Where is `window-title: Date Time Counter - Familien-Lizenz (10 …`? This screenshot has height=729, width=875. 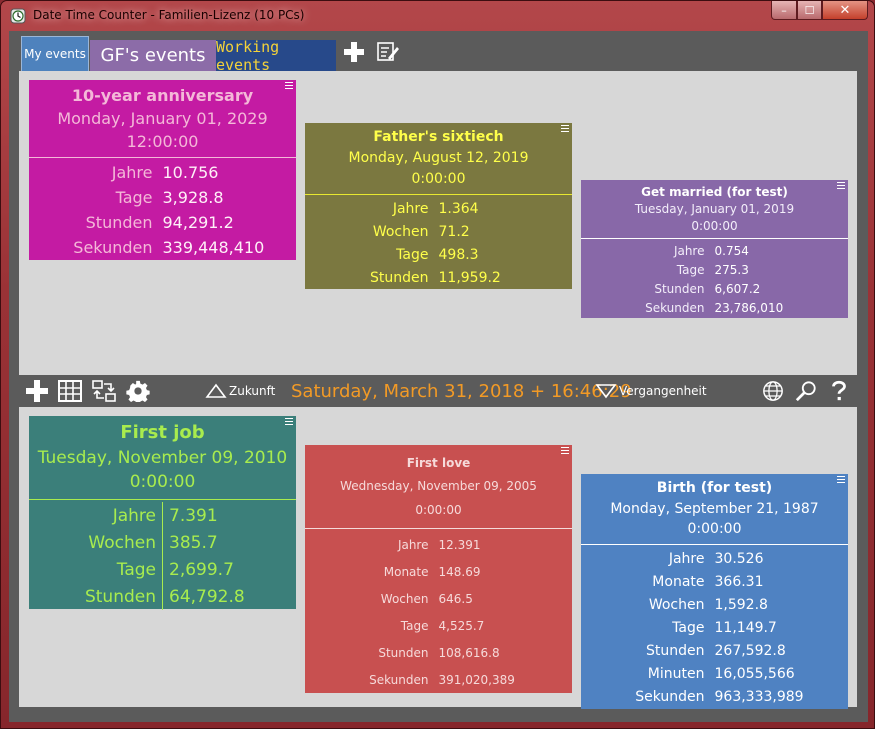 window-title: Date Time Counter - Familien-Lizenz (10 … is located at coordinates (169, 15).